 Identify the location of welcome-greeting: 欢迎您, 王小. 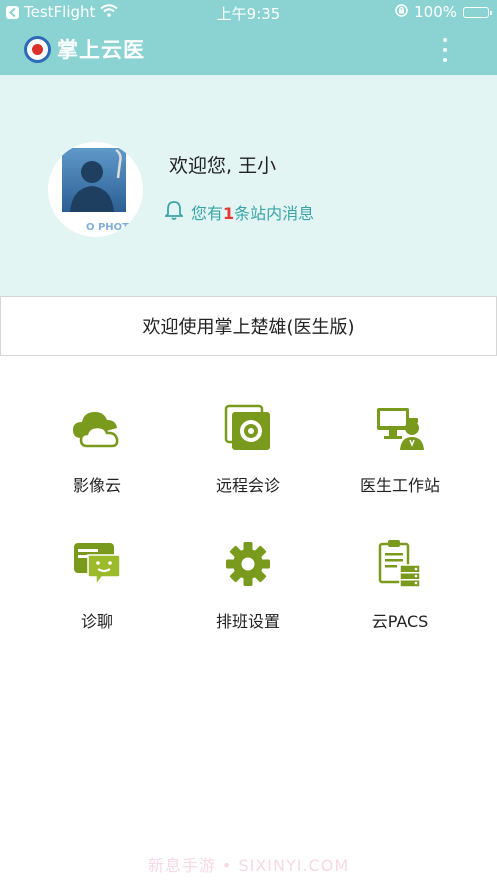
(223, 166).